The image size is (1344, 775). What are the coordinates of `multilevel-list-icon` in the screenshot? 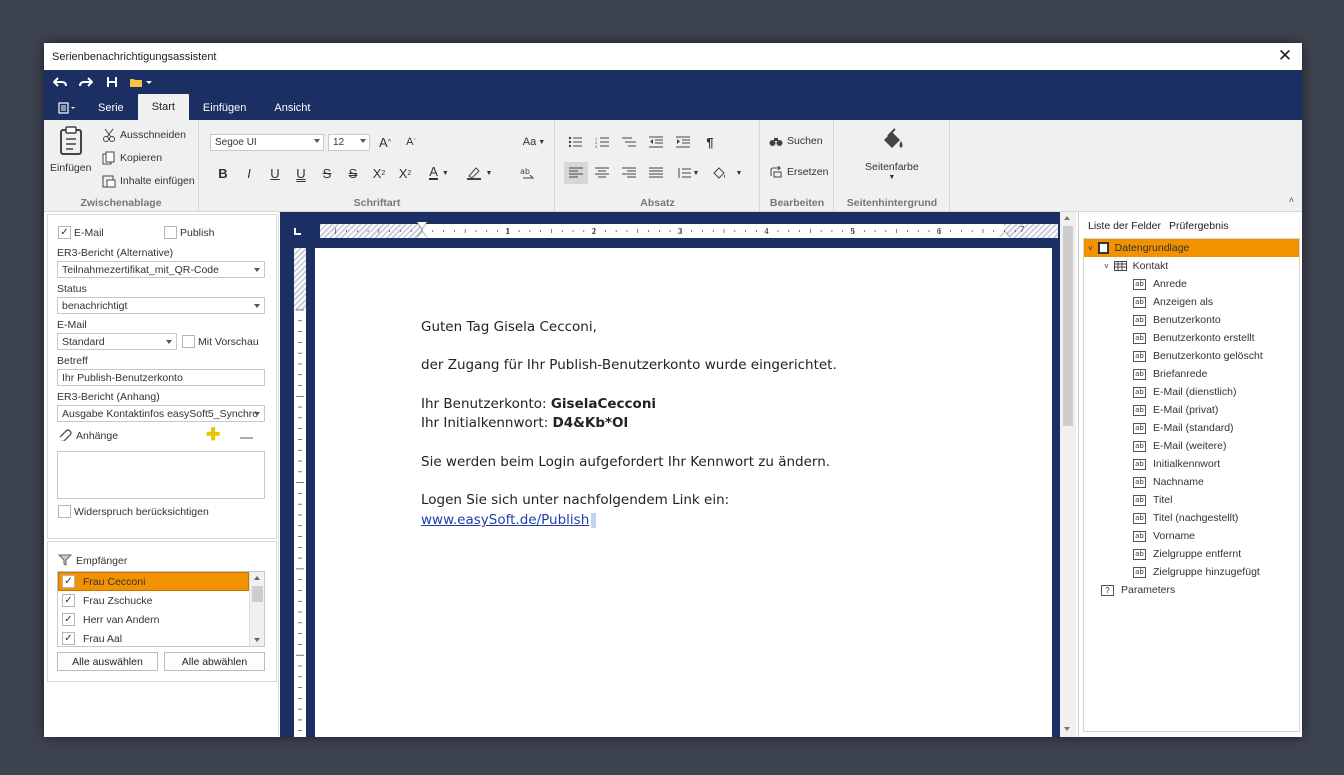 It's located at (629, 142).